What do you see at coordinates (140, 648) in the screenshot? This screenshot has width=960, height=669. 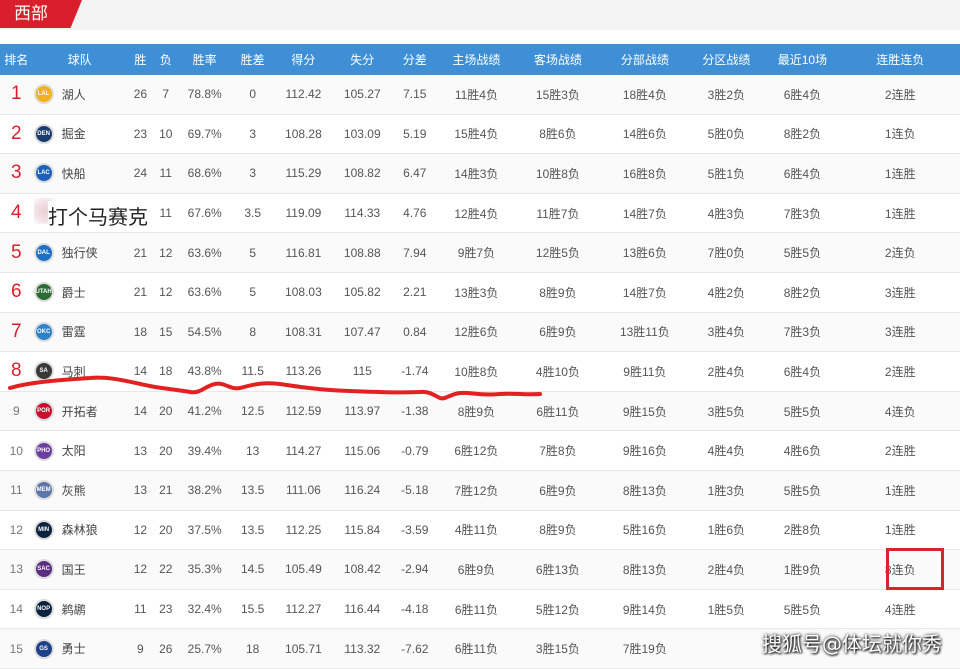 I see `wins-cell: 9` at bounding box center [140, 648].